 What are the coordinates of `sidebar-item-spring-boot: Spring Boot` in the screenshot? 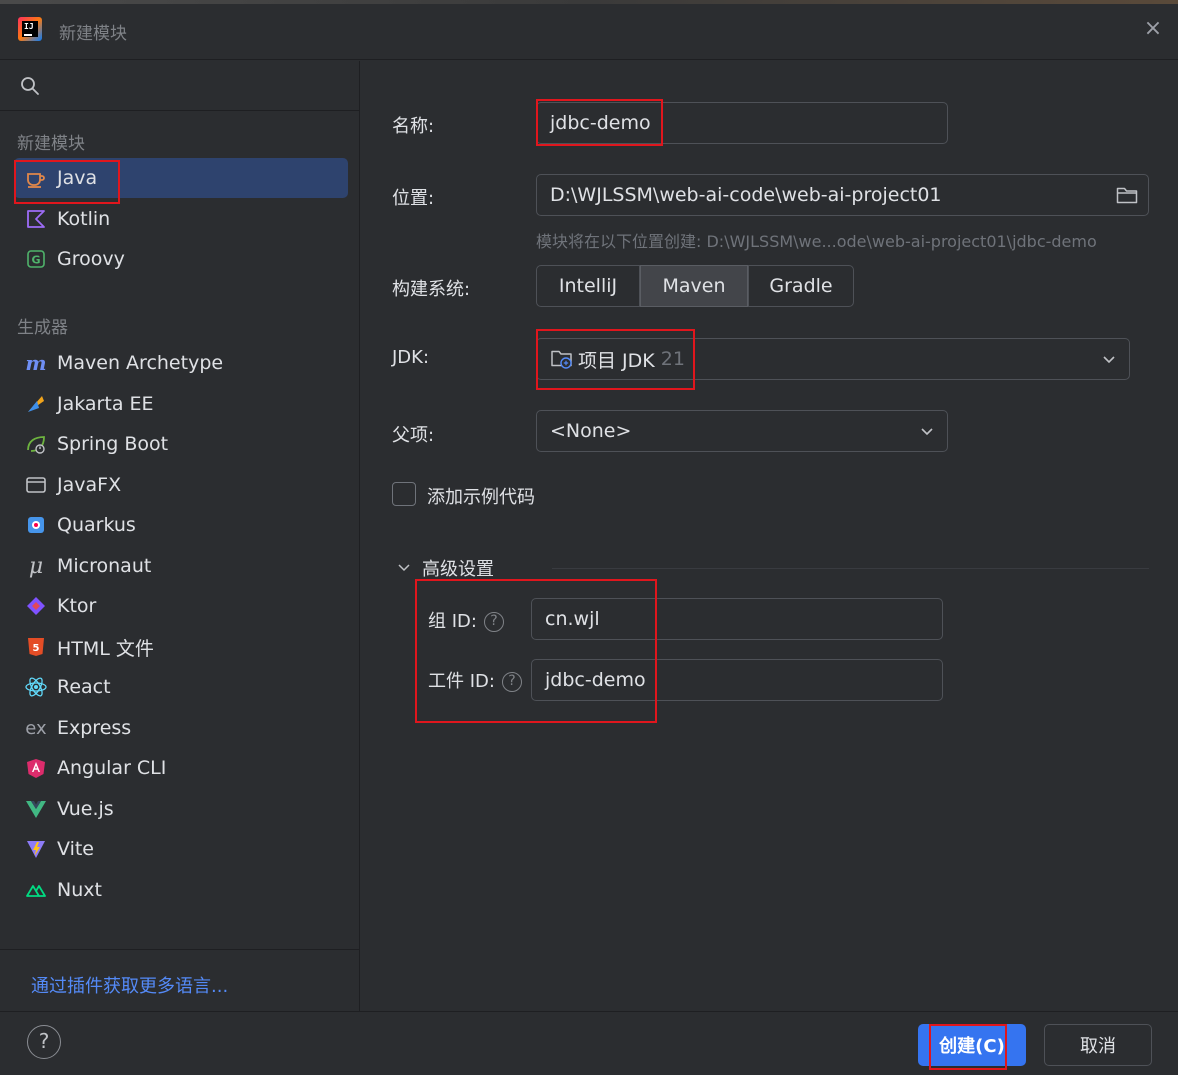 It's located at (181, 444).